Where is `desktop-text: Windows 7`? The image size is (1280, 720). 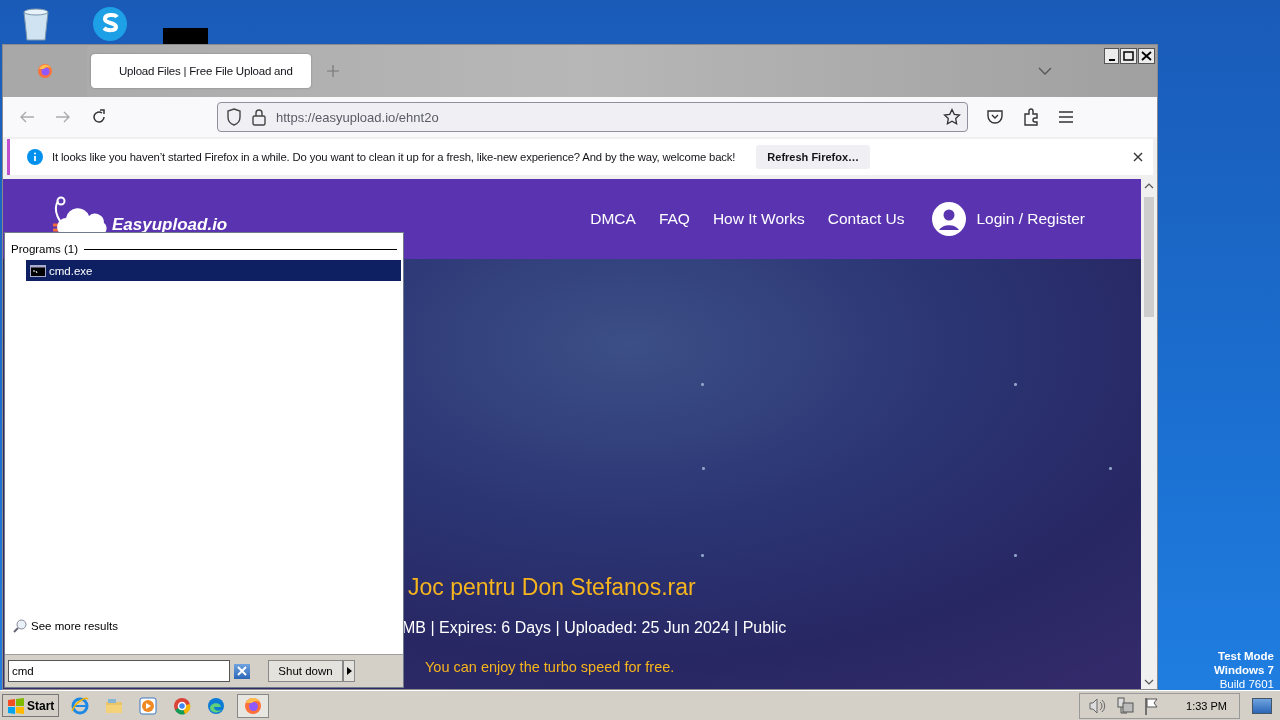
desktop-text: Windows 7 is located at coordinates (1244, 670).